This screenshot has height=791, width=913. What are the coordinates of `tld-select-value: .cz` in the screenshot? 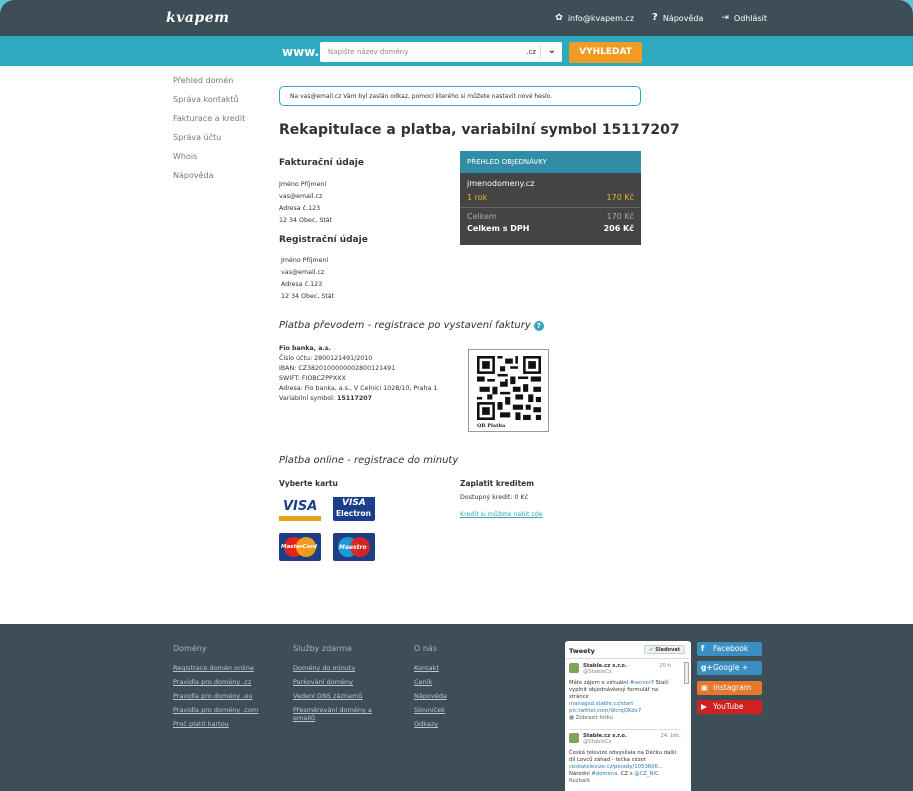 It's located at (531, 52).